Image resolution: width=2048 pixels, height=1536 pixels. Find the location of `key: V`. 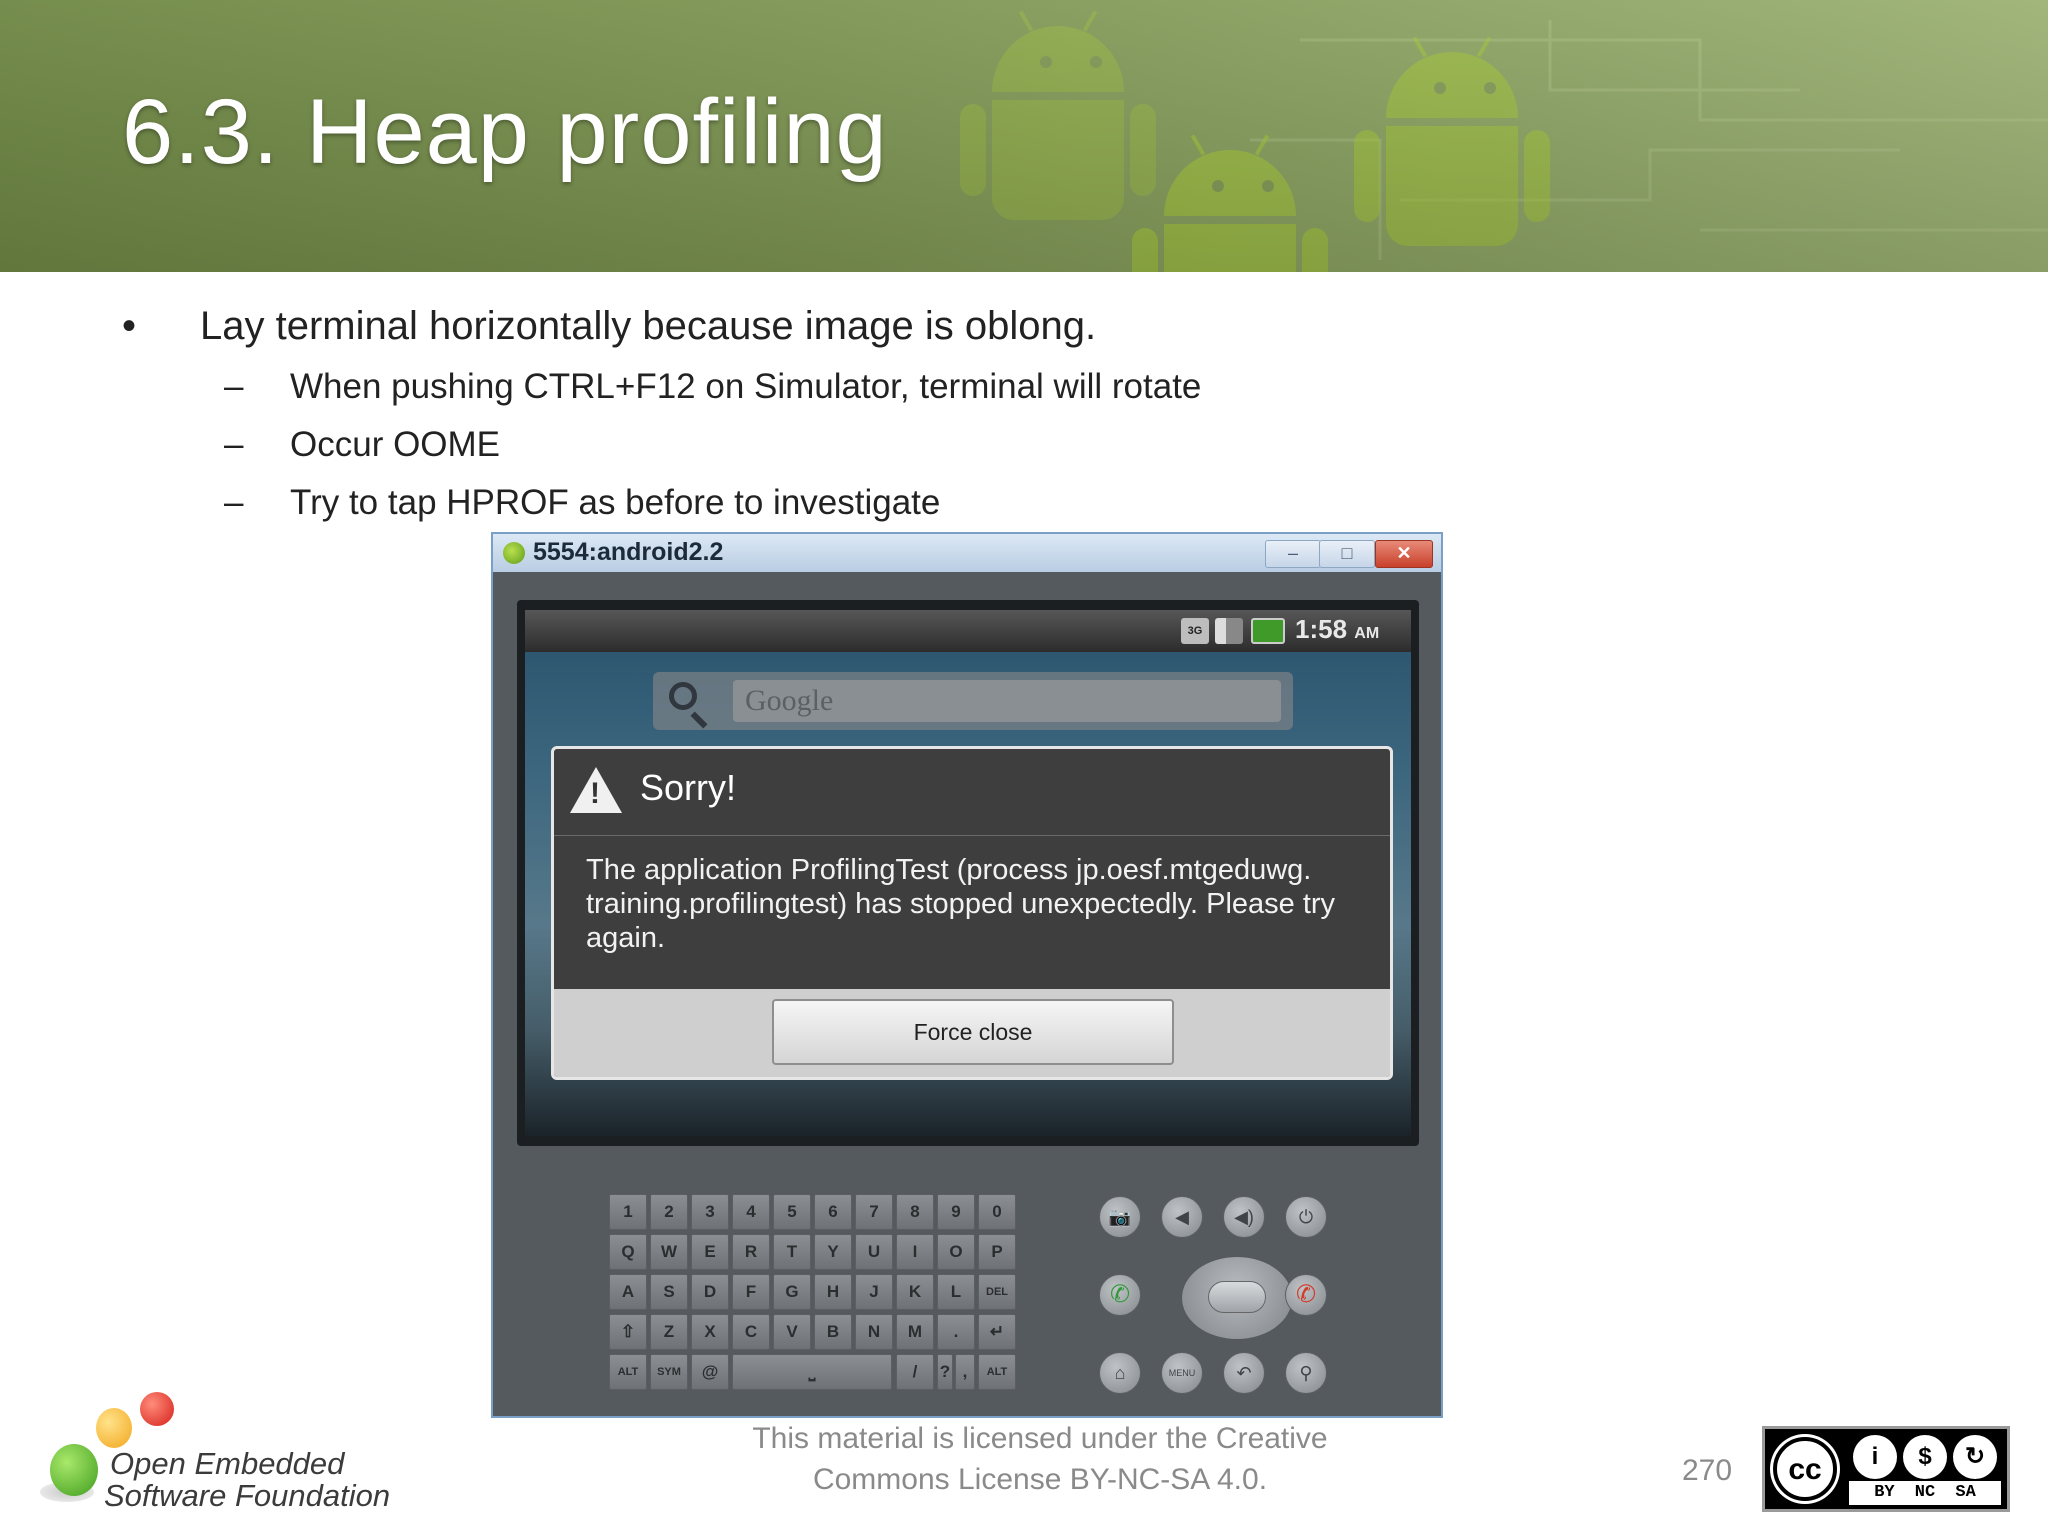

key: V is located at coordinates (792, 1332).